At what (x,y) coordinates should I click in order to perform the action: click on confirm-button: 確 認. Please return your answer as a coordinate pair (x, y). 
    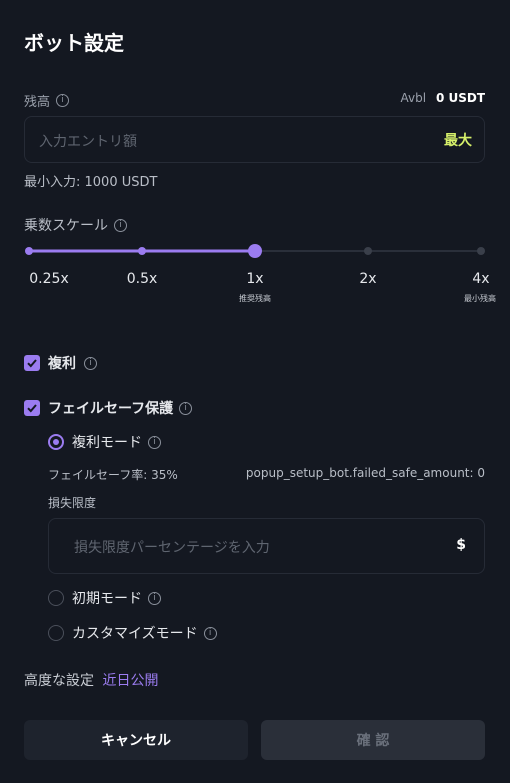
    Looking at the image, I should click on (373, 740).